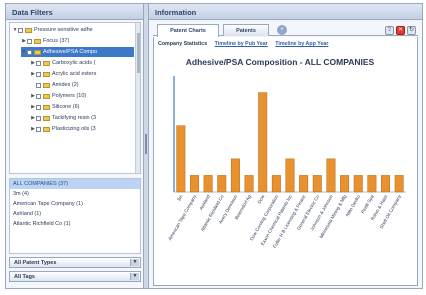 This screenshot has height=295, width=426. I want to click on add-tab-icon: +, so click(282, 30).